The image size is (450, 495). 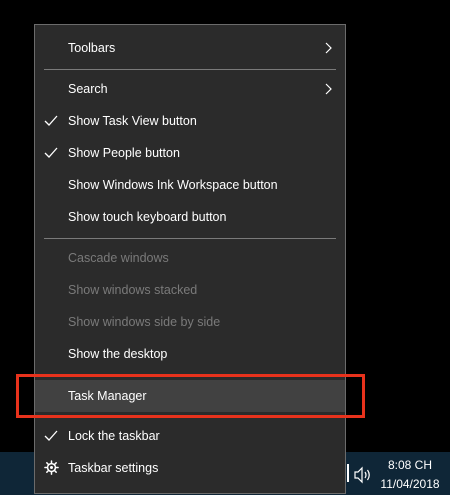 I want to click on menu-item-label: Search, so click(x=88, y=89).